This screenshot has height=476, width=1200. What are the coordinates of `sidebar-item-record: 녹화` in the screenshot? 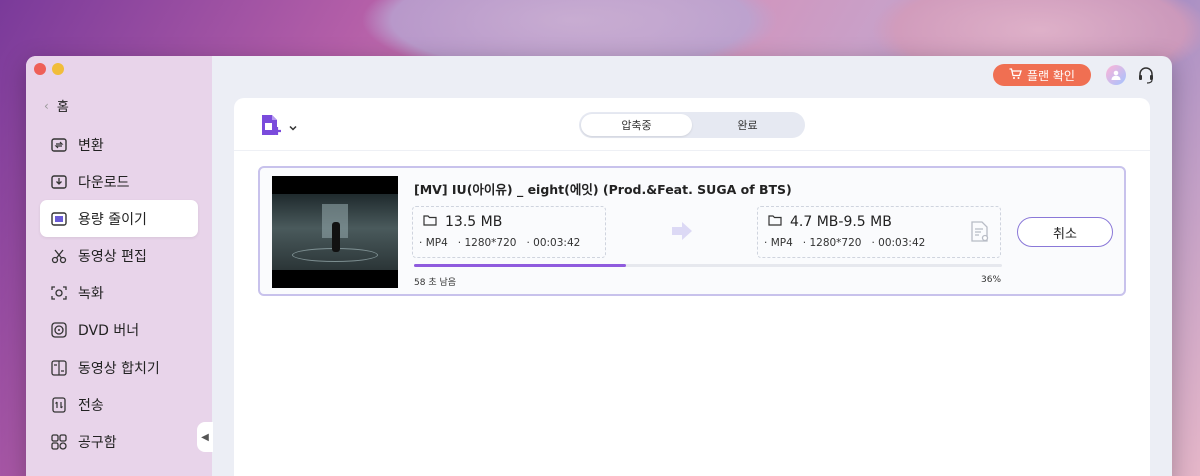 It's located at (119, 293).